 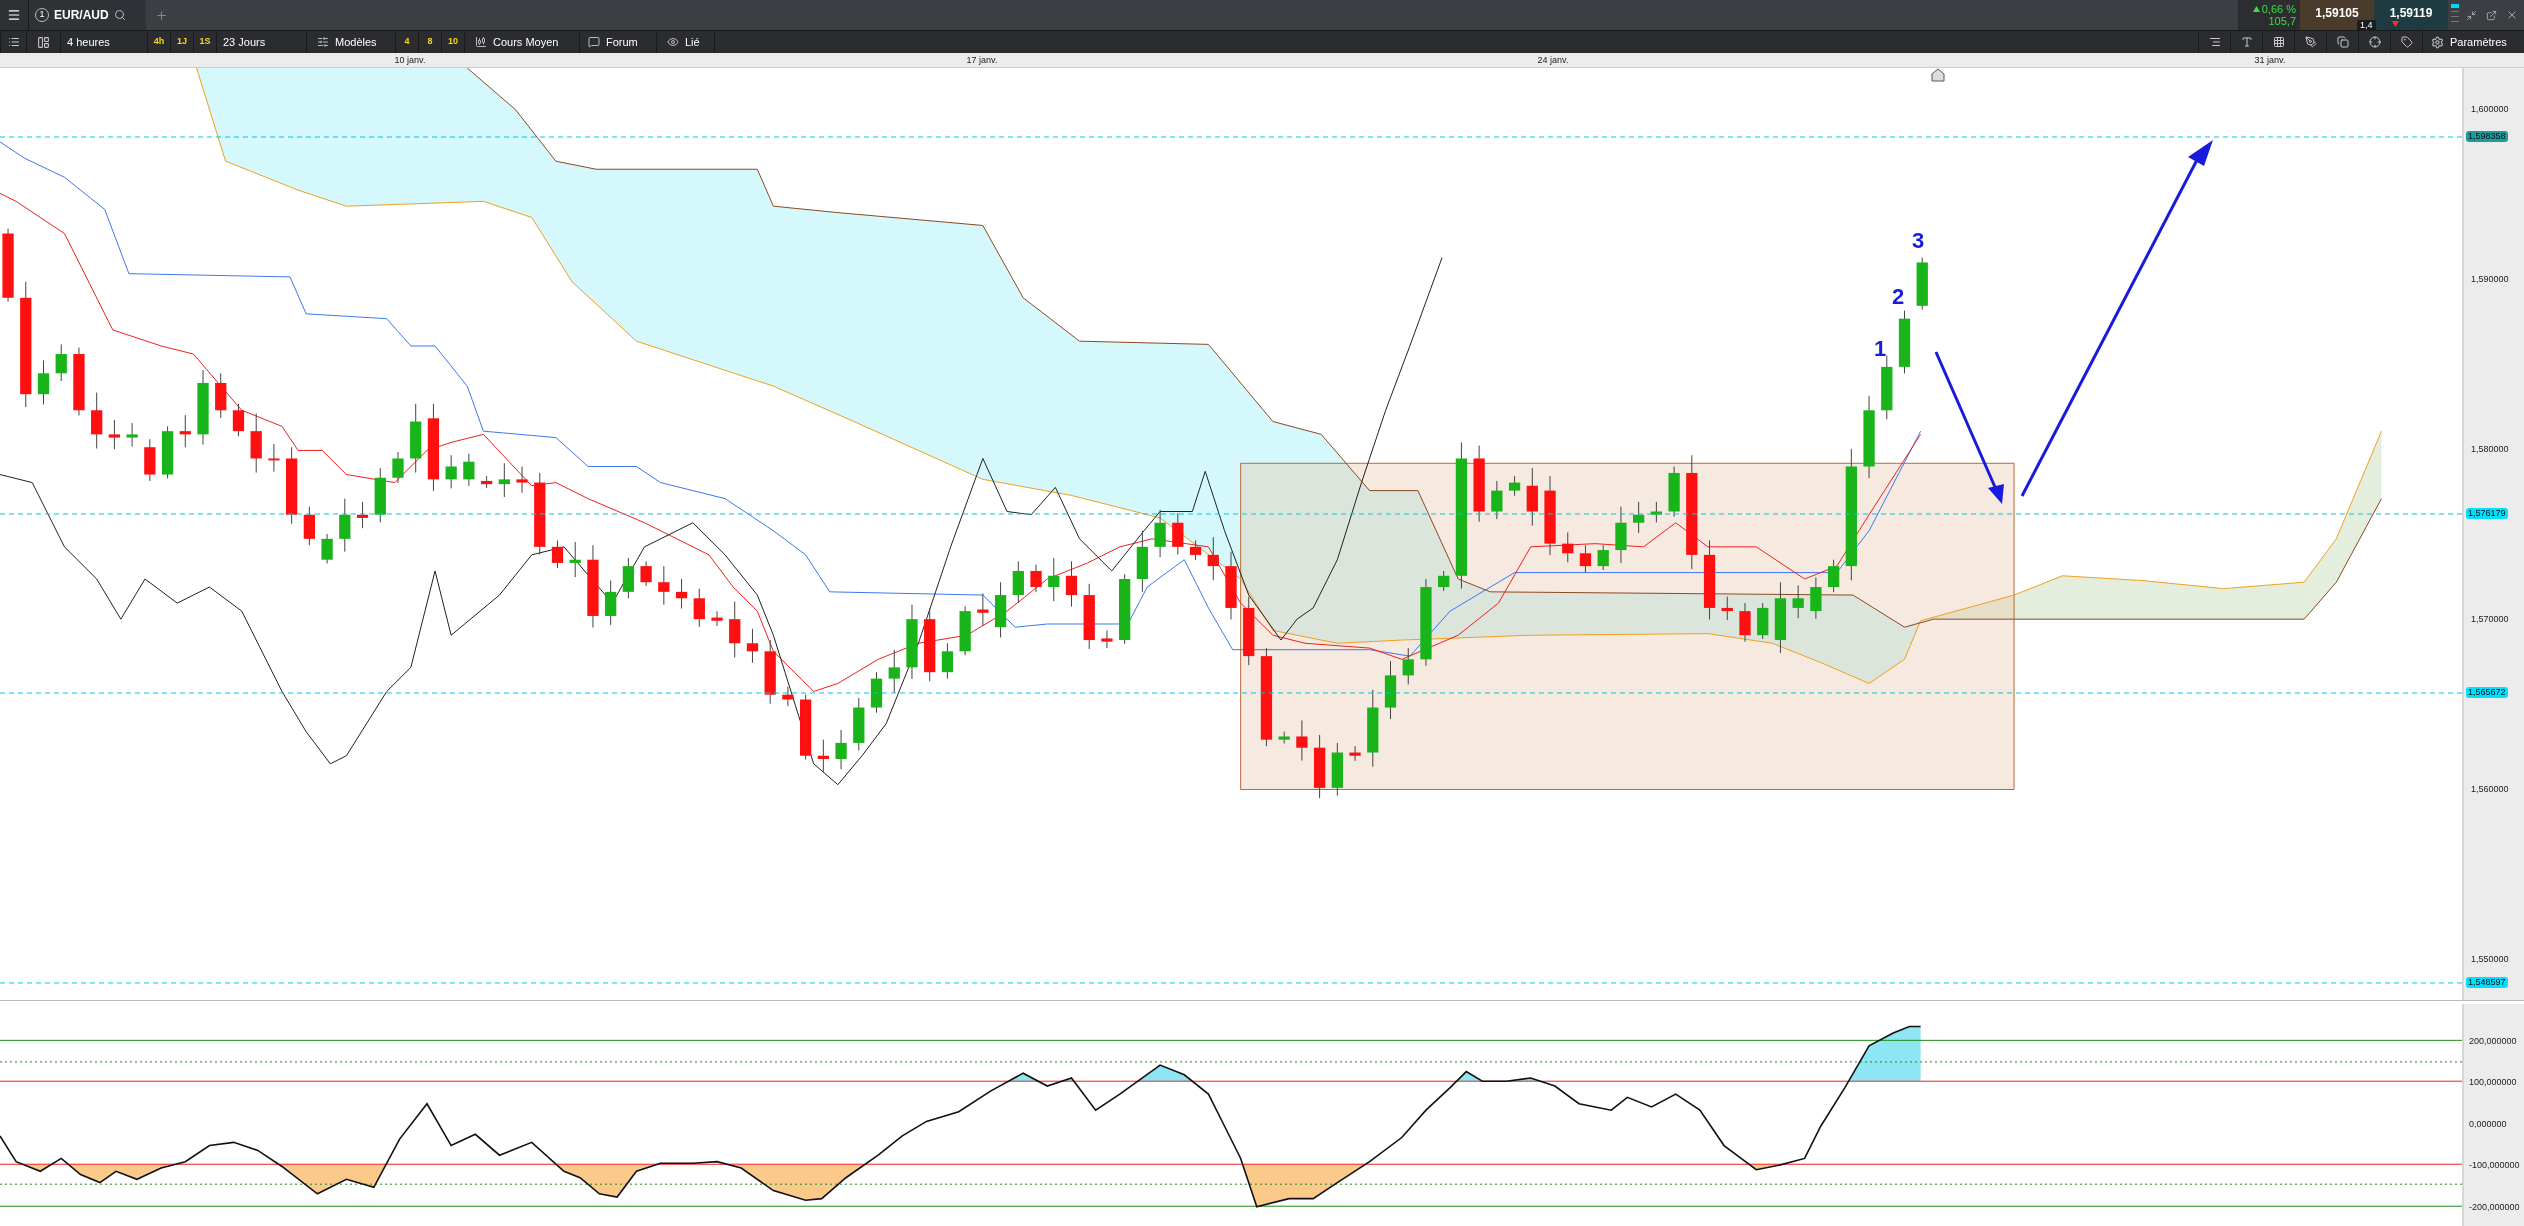 I want to click on date-label: 24 janv., so click(x=1553, y=60).